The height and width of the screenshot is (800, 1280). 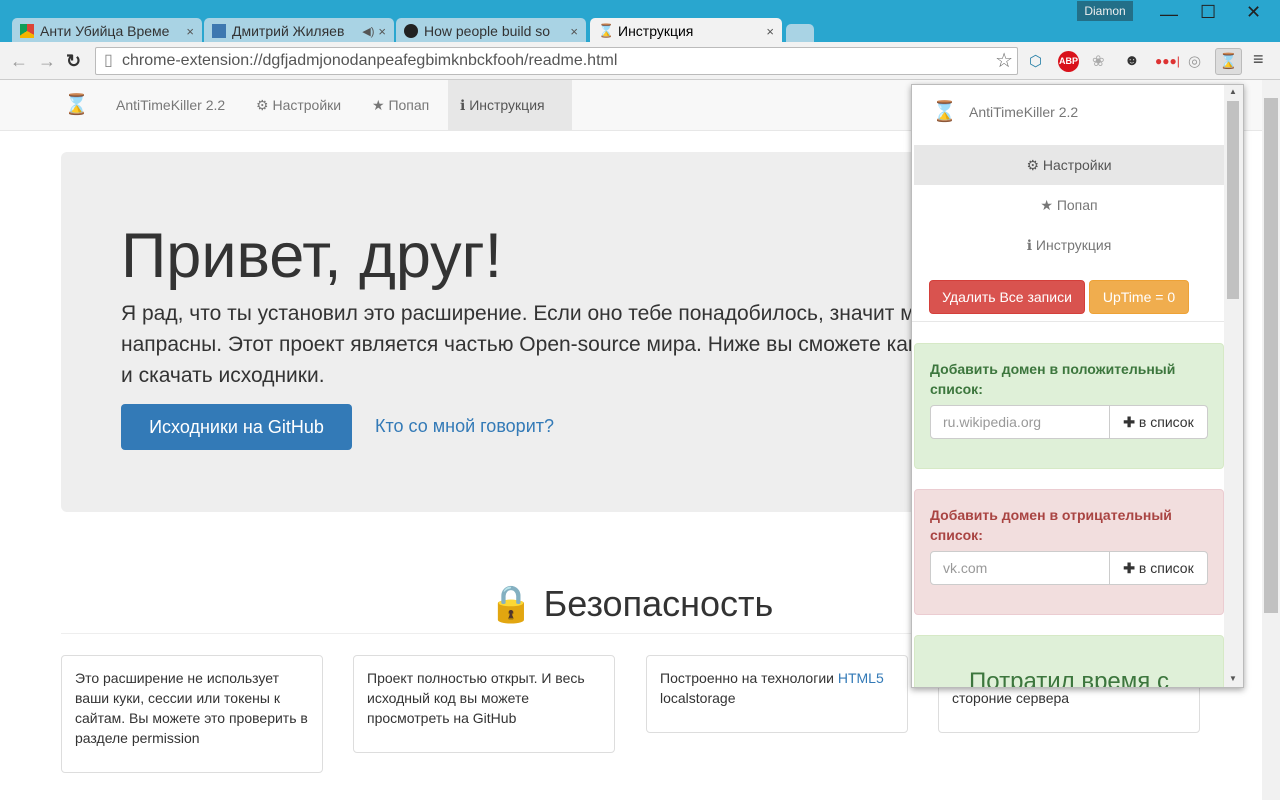 I want to click on tab-title: Дмитрий Жиляев, so click(x=288, y=31).